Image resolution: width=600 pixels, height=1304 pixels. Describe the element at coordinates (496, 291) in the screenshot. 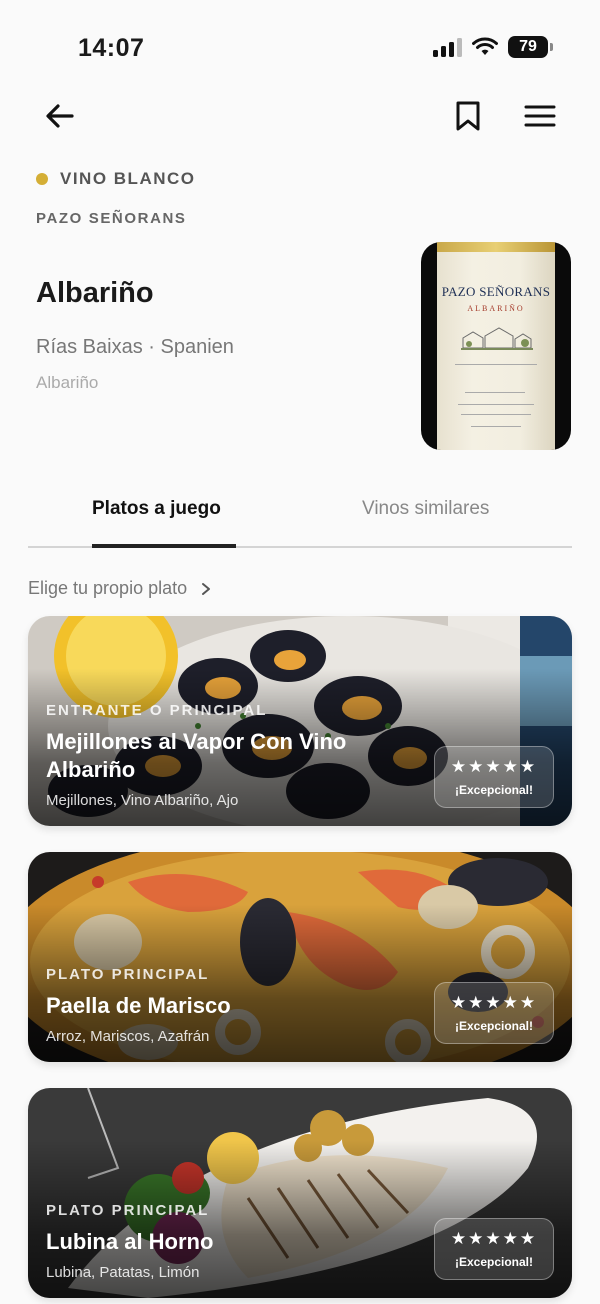

I see `bottle-label-title: PAZO SEÑORANS` at that location.